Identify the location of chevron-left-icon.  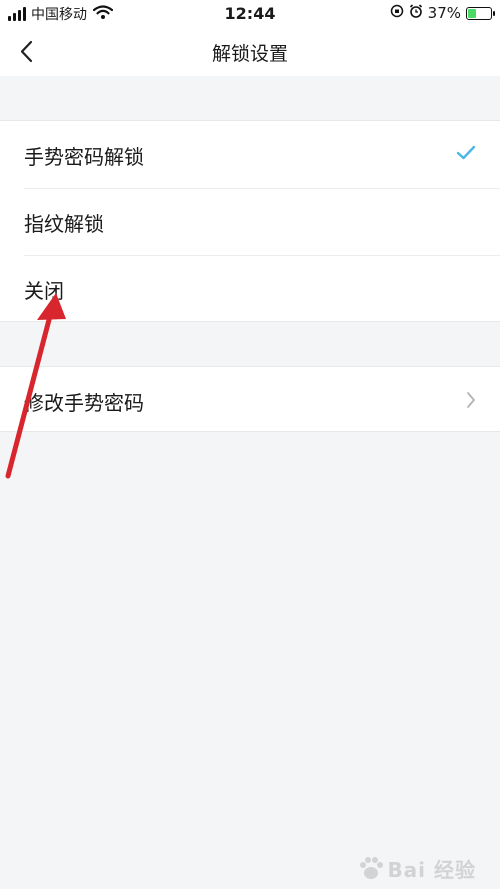
(26, 51).